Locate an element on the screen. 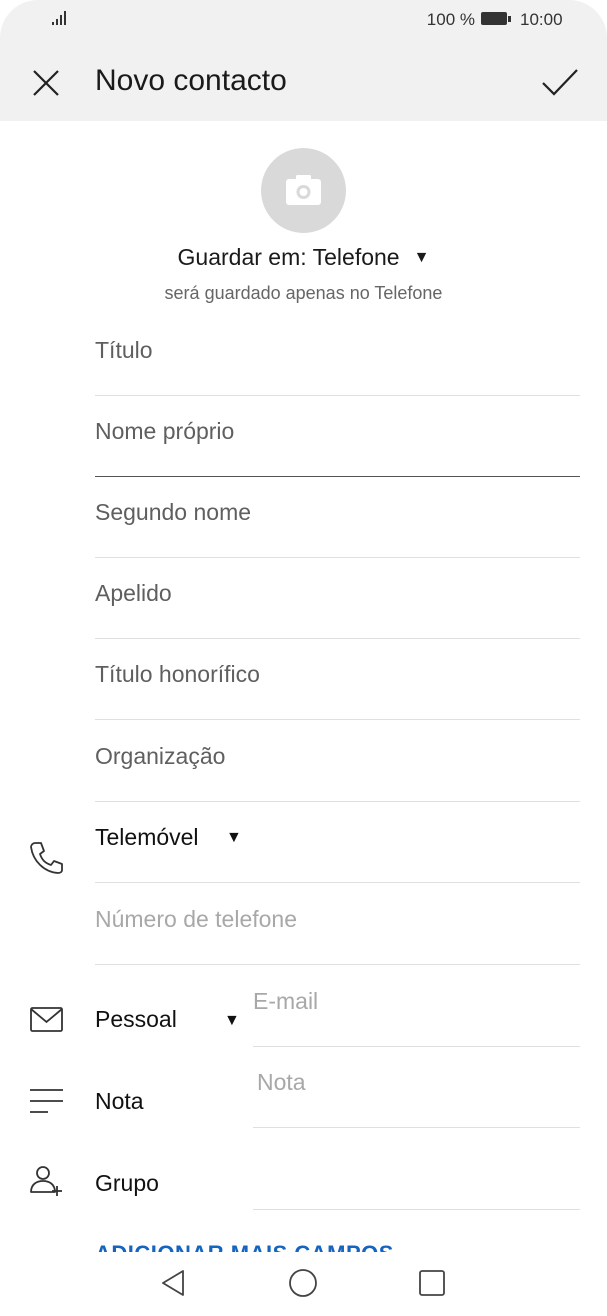 This screenshot has height=1316, width=607. storage-note: será guardado apenas no Telefone is located at coordinates (303, 293).